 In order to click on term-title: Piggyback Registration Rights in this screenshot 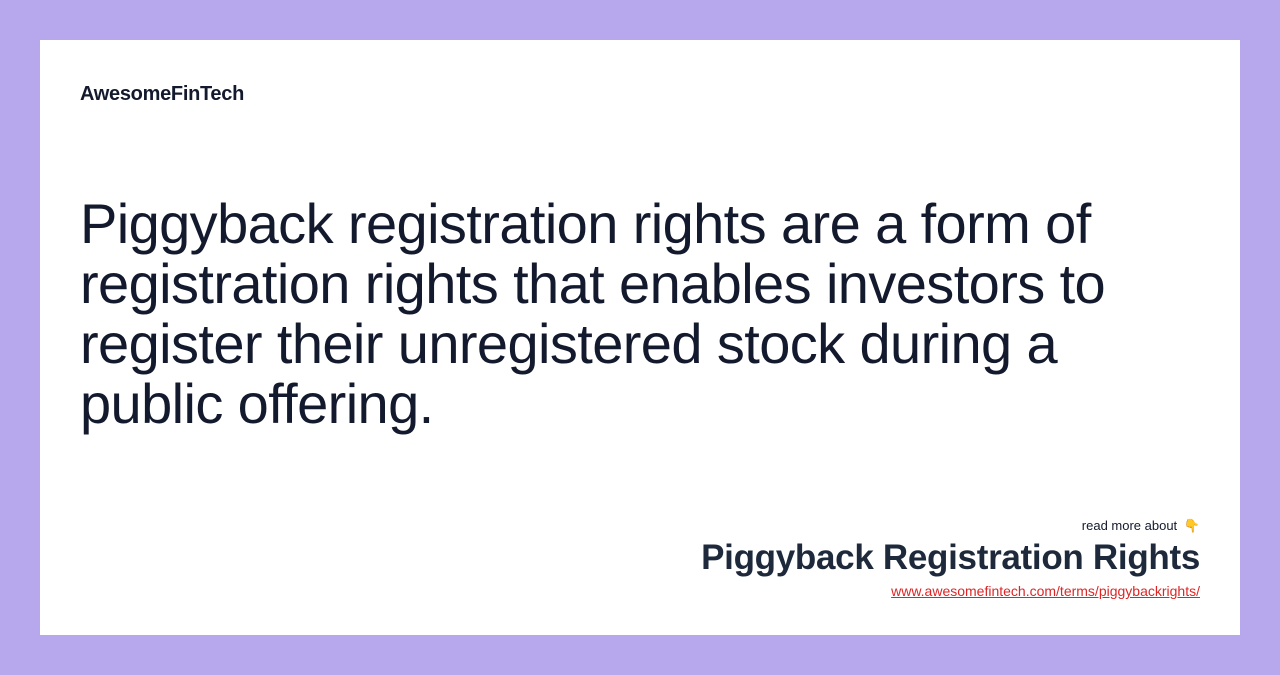, I will do `click(950, 557)`.